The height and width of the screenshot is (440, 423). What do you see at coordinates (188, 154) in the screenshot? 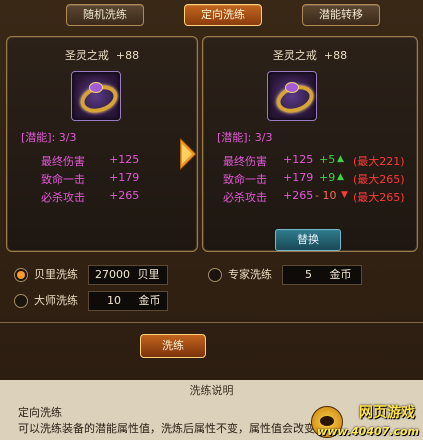
I see `right-arrow-icon` at bounding box center [188, 154].